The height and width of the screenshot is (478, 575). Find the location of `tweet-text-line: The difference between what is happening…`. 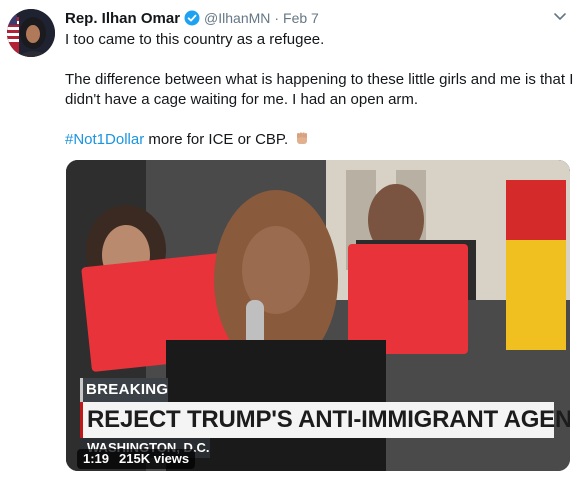

tweet-text-line: The difference between what is happening… is located at coordinates (319, 79).